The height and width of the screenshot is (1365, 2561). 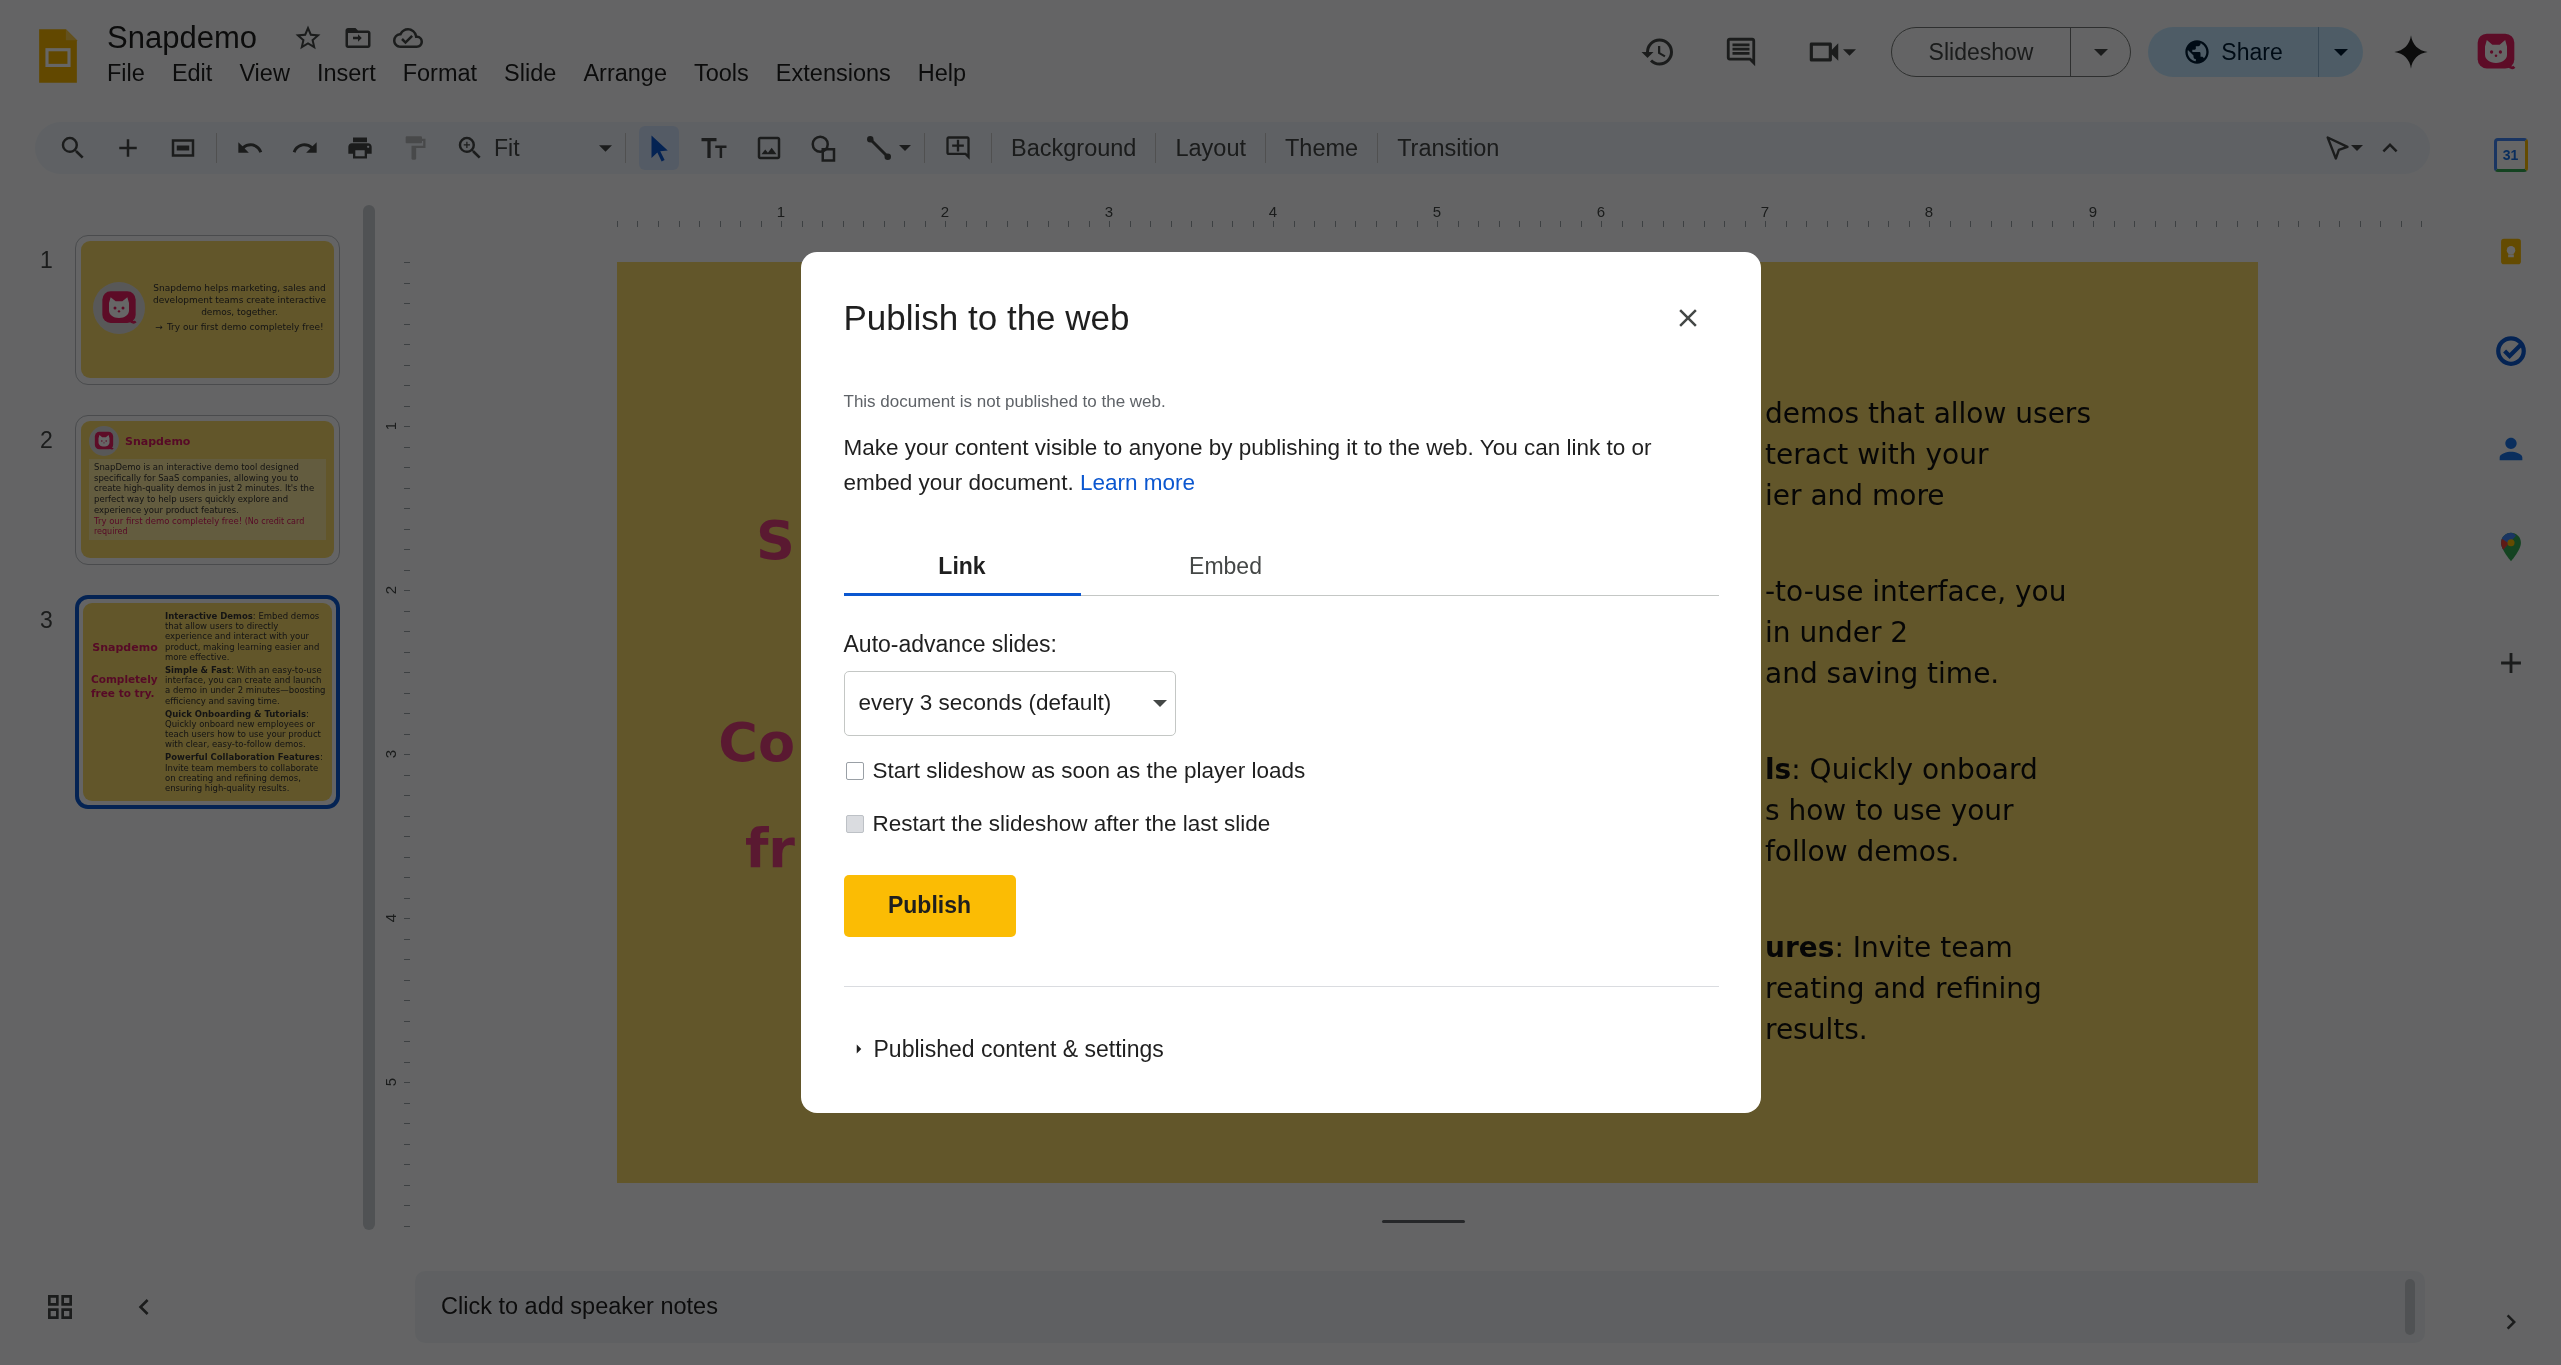 What do you see at coordinates (1005, 401) in the screenshot?
I see `publish-status: This document is not published to the web.` at bounding box center [1005, 401].